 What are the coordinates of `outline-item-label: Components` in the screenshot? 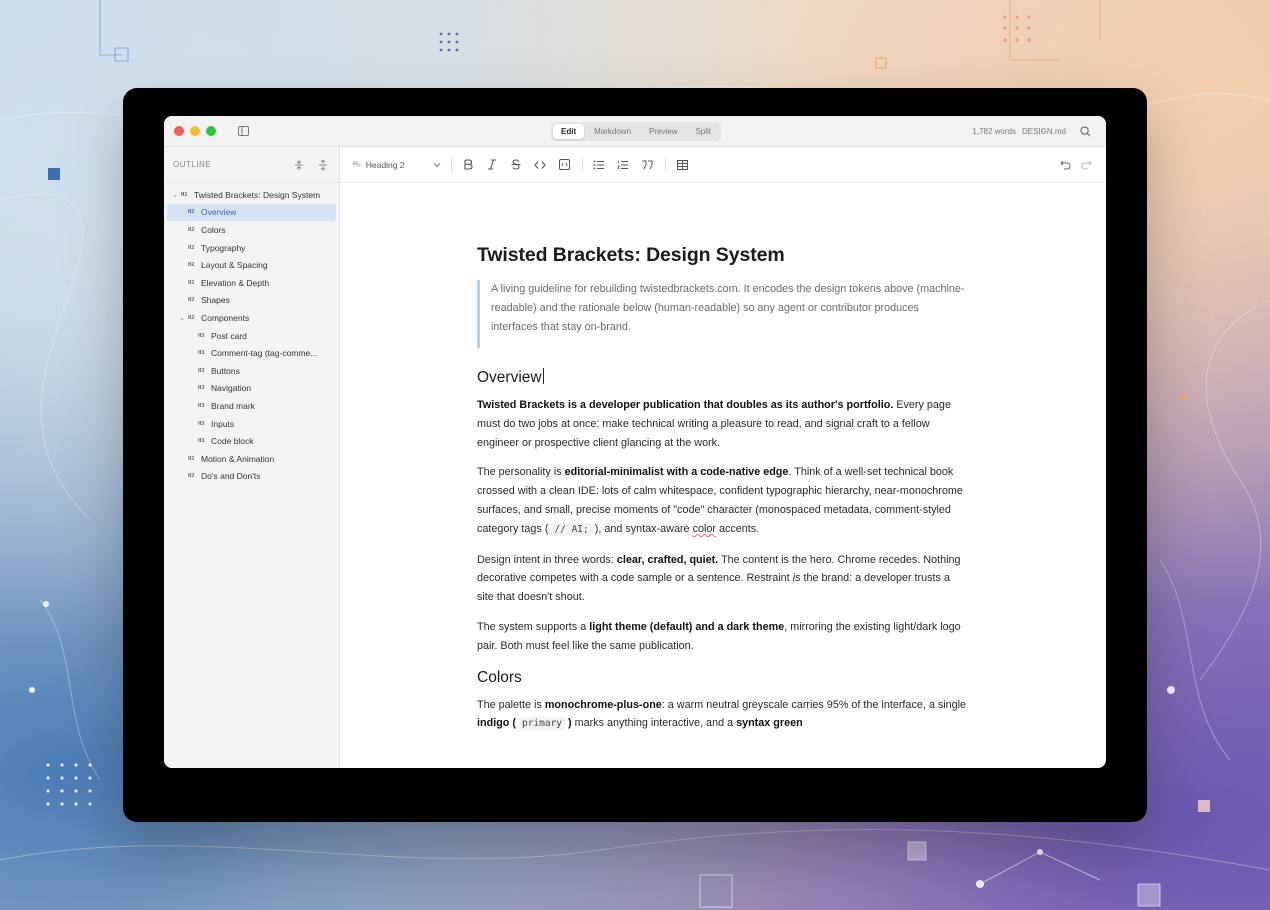 It's located at (225, 317).